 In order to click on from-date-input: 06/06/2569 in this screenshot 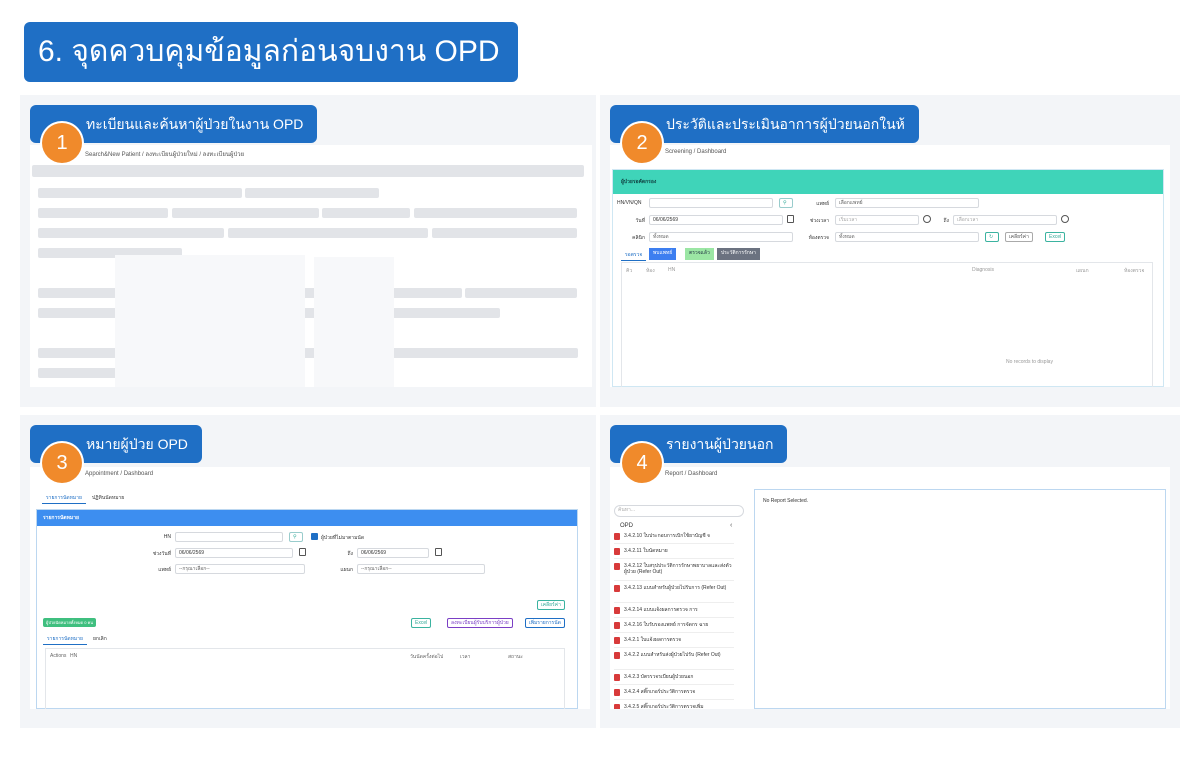, I will do `click(234, 553)`.